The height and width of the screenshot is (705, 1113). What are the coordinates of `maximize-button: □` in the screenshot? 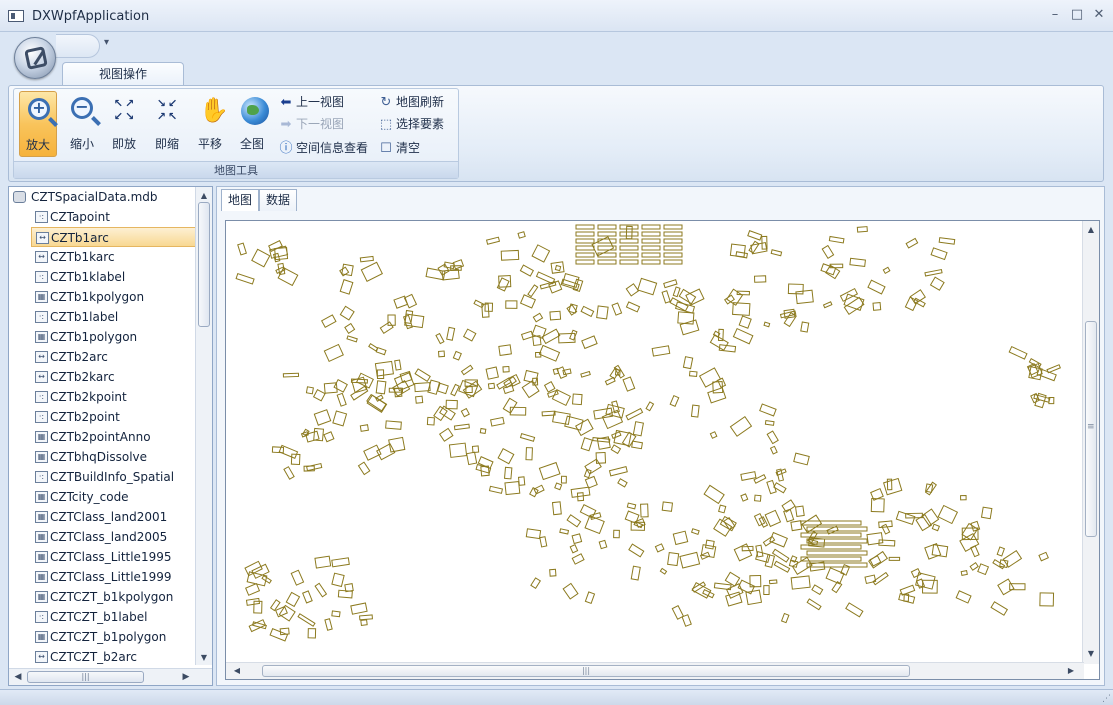 It's located at (1077, 15).